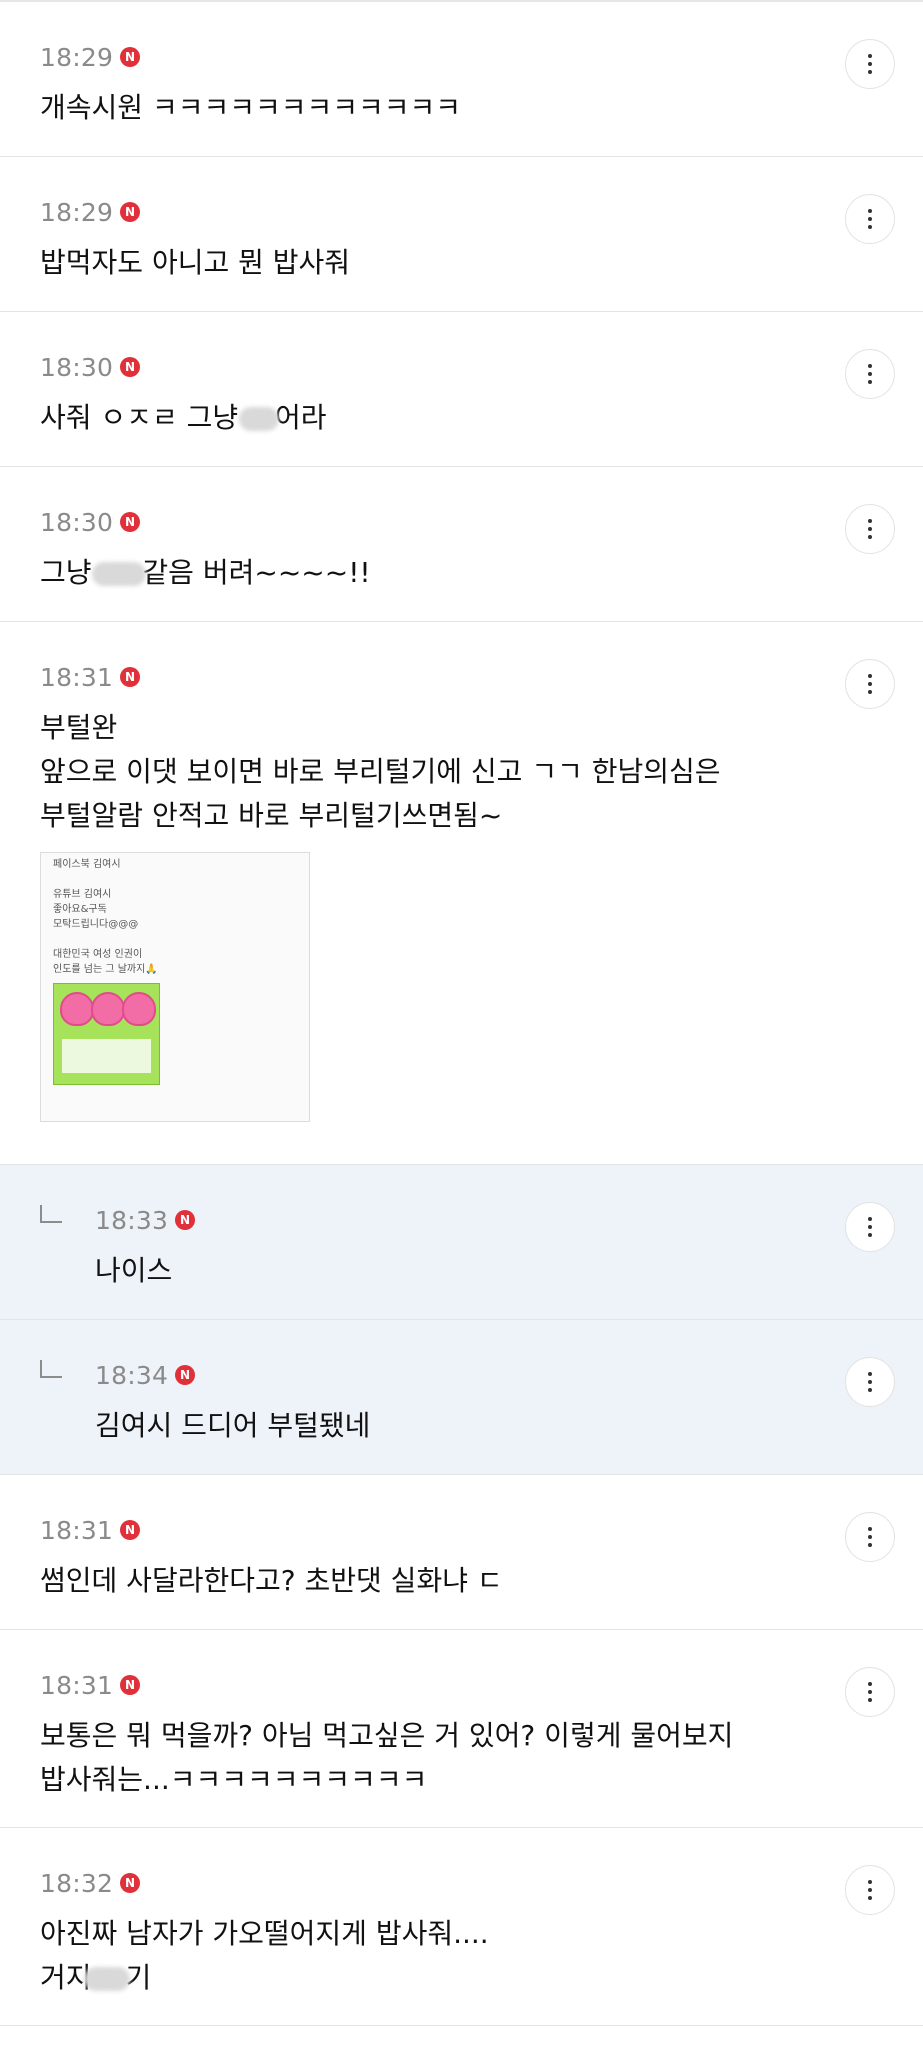 This screenshot has height=2048, width=923. Describe the element at coordinates (77, 1883) in the screenshot. I see `comment-time: 18:32` at that location.